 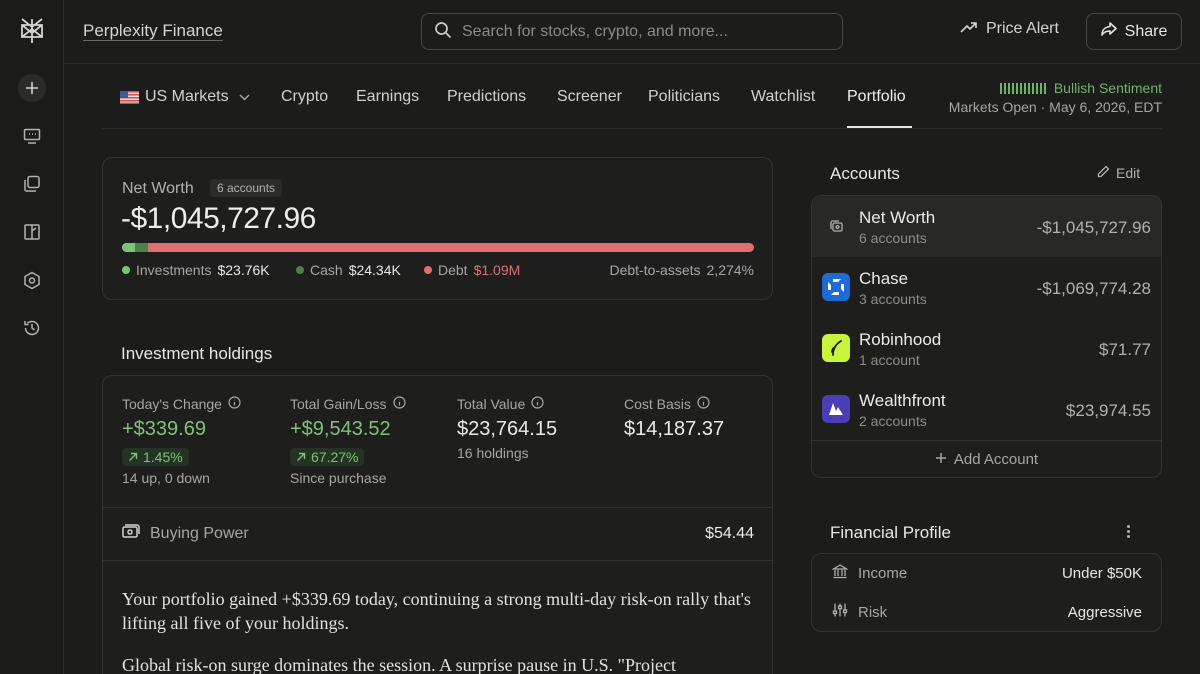 What do you see at coordinates (155, 457) in the screenshot?
I see `todays-change-pill: 1.45%` at bounding box center [155, 457].